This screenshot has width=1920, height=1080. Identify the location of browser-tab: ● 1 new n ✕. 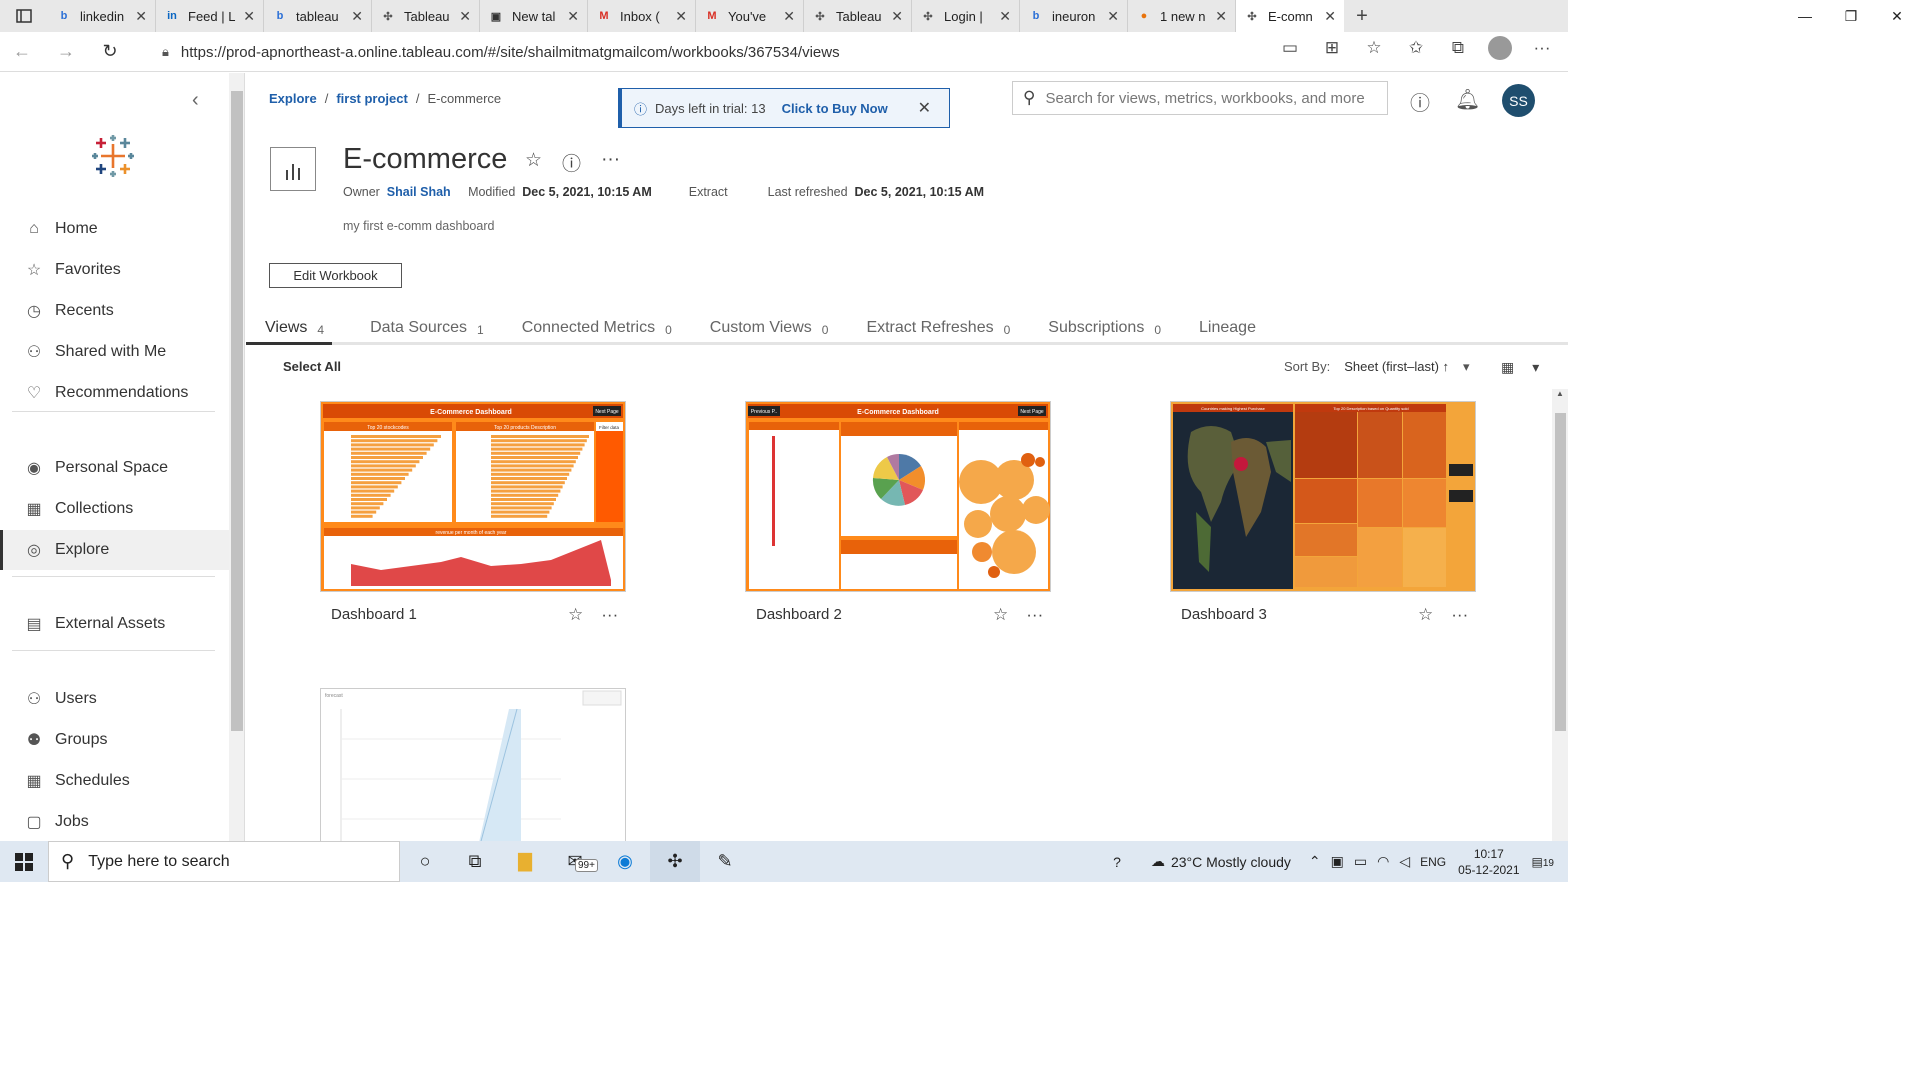
(1182, 16).